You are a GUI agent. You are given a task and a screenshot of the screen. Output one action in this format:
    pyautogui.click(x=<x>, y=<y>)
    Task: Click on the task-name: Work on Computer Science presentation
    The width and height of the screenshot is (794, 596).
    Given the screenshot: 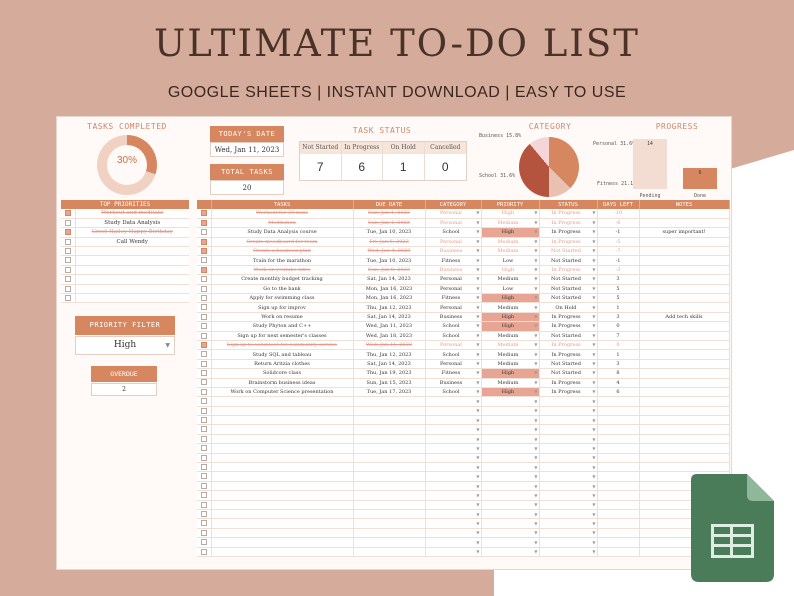 What is the action you would take?
    pyautogui.click(x=282, y=392)
    